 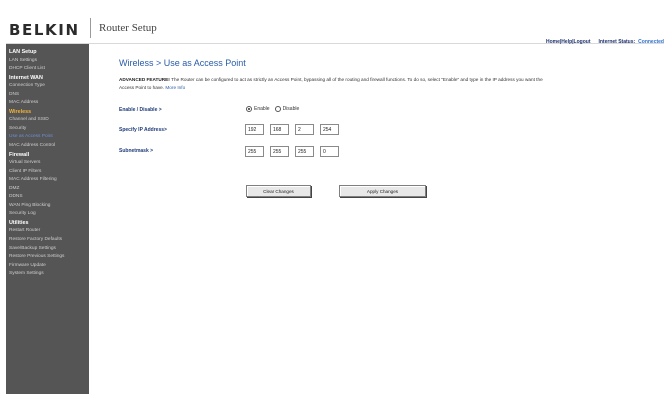 I want to click on sidebar-item-save-backup-settings: Save/Backup Settings, so click(x=47, y=249).